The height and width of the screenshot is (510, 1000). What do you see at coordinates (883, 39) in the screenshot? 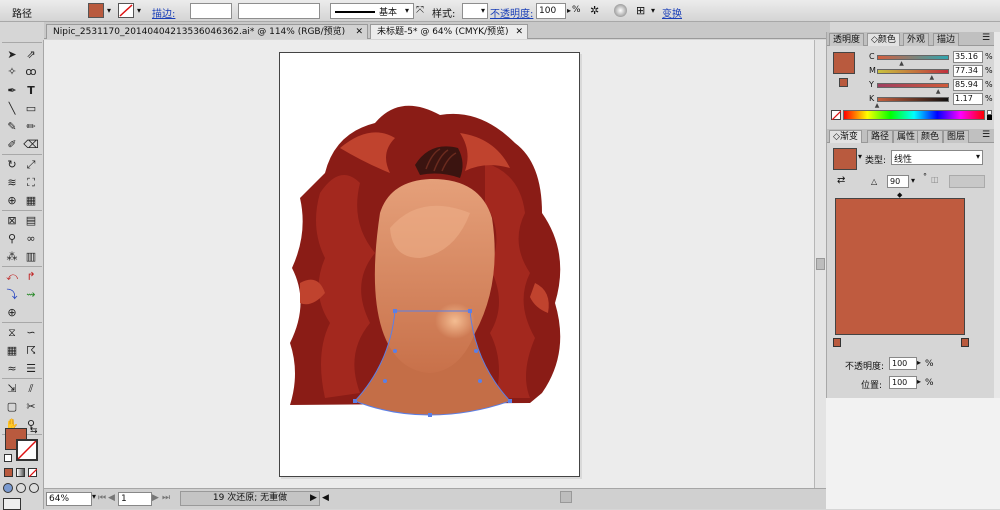
I see `tab-color: ◇颜色` at bounding box center [883, 39].